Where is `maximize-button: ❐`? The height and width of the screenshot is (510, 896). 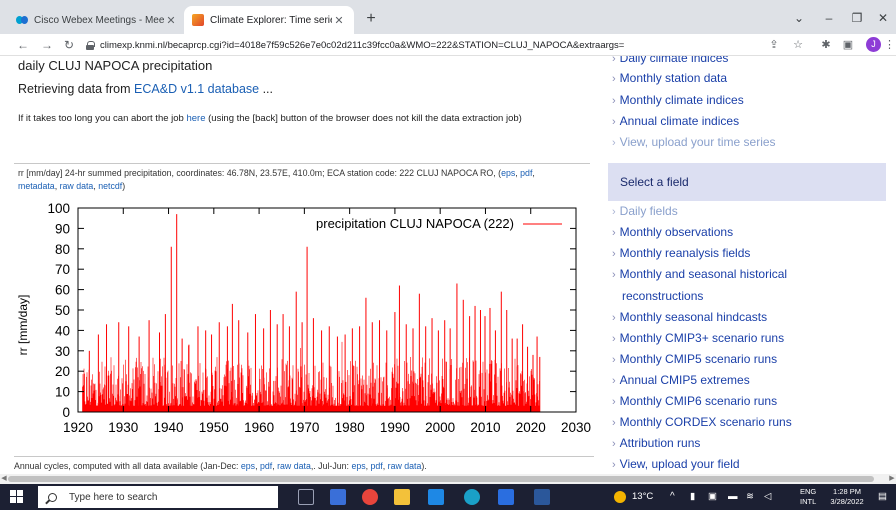
maximize-button: ❐ is located at coordinates (857, 18).